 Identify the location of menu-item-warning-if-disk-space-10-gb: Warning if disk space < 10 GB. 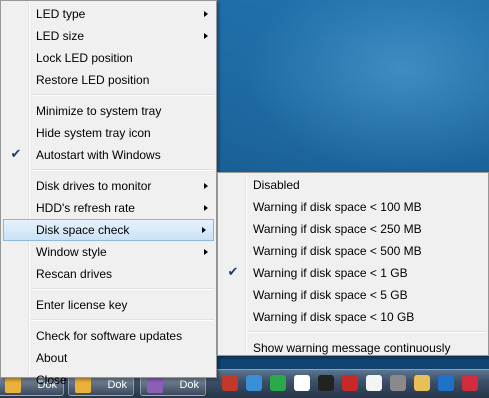
(353, 317).